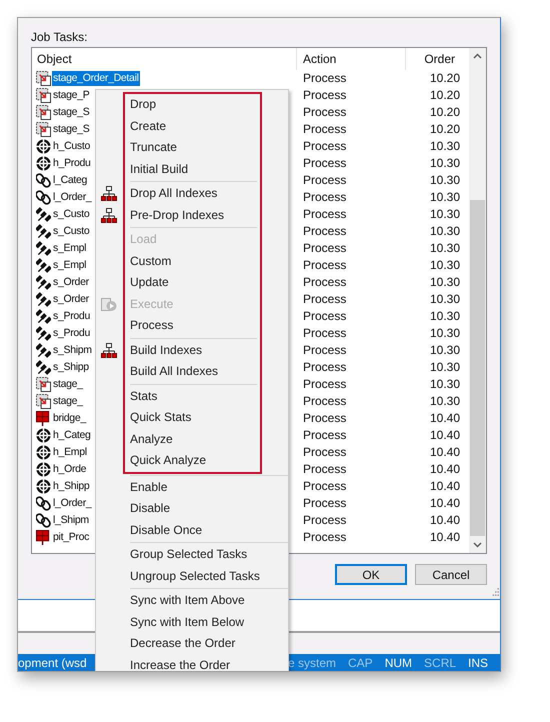 The width and height of the screenshot is (550, 722). Describe the element at coordinates (192, 193) in the screenshot. I see `menu-item: Drop All Indexes` at that location.